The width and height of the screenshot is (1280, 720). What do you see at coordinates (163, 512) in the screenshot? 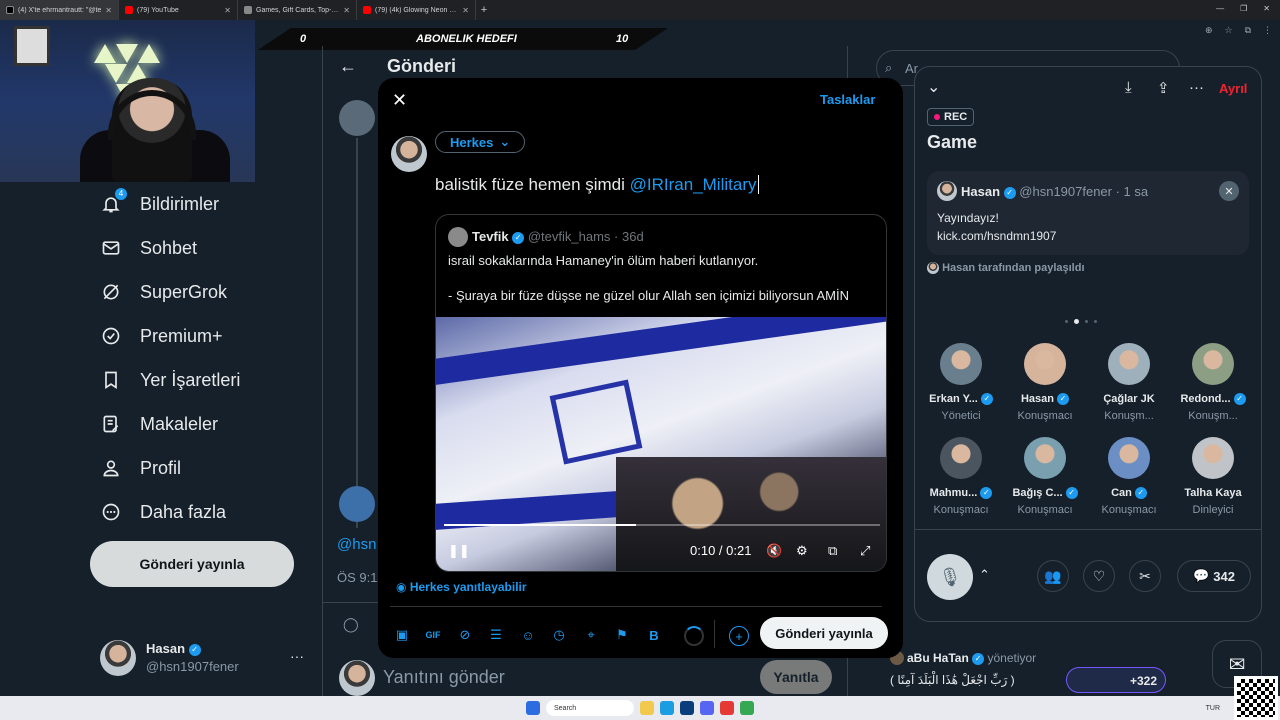
I see `sidebar-item-more: Daha fazla` at bounding box center [163, 512].